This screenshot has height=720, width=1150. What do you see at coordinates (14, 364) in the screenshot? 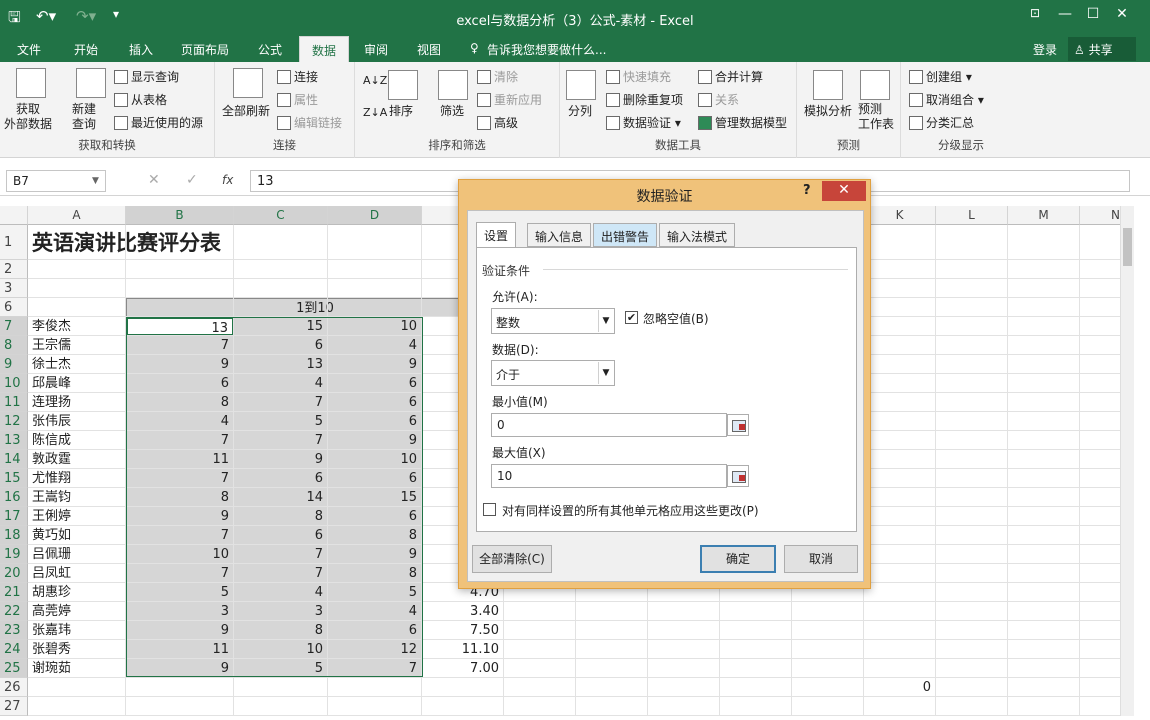
I see `row-header: 9` at bounding box center [14, 364].